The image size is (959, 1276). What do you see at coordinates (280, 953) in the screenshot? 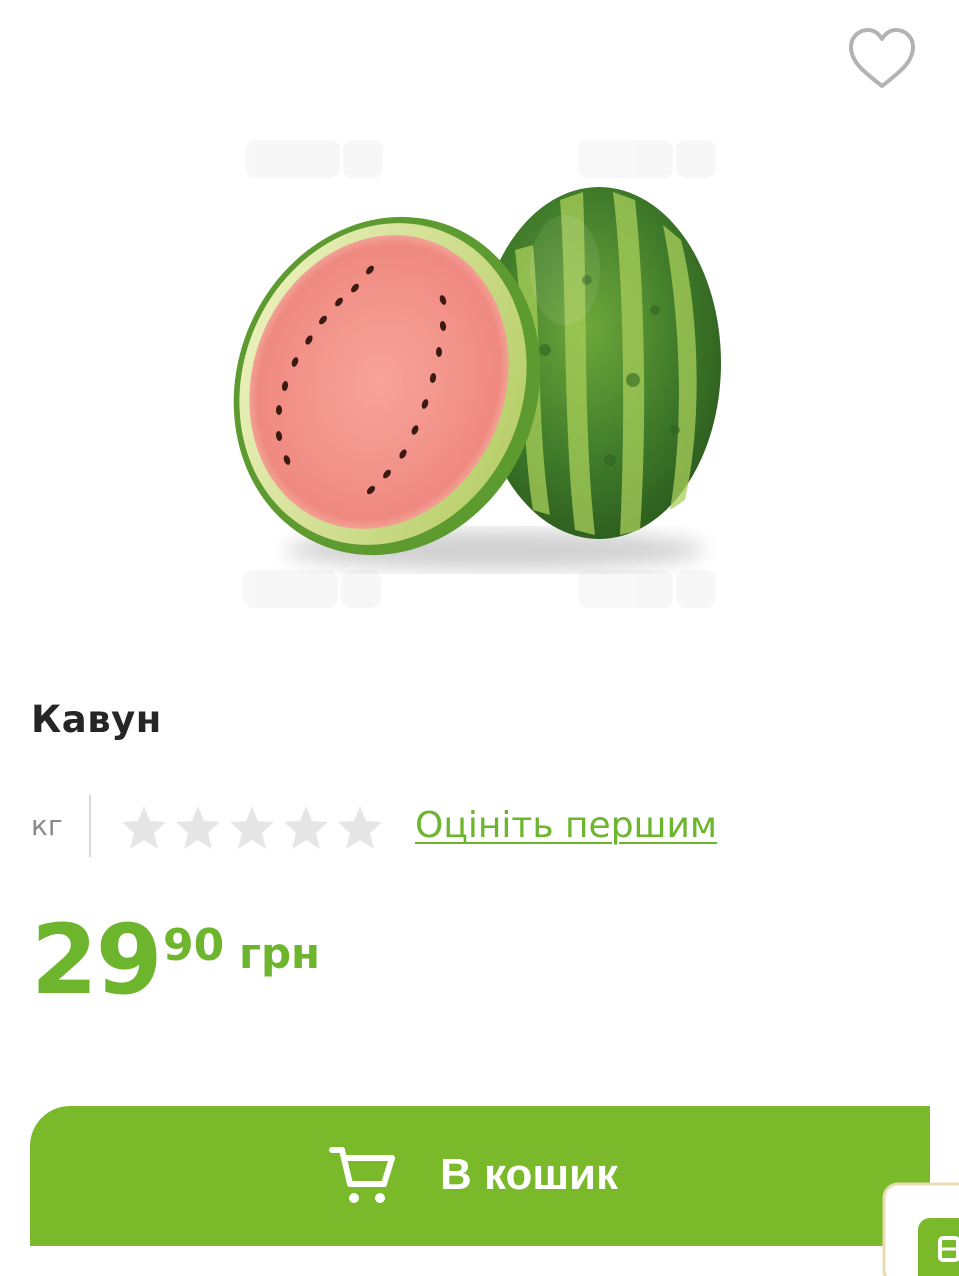
I see `price-currency: грн` at bounding box center [280, 953].